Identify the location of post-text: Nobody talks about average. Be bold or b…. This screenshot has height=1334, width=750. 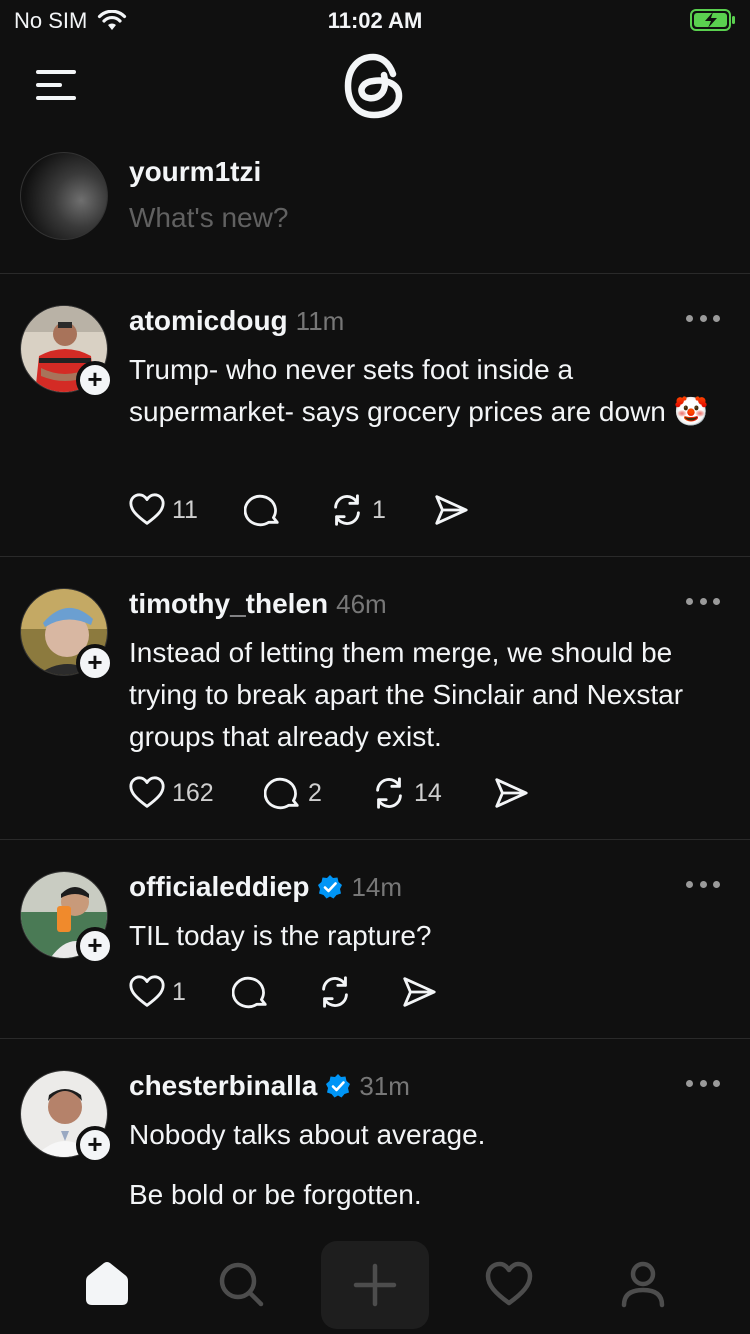
(429, 1165).